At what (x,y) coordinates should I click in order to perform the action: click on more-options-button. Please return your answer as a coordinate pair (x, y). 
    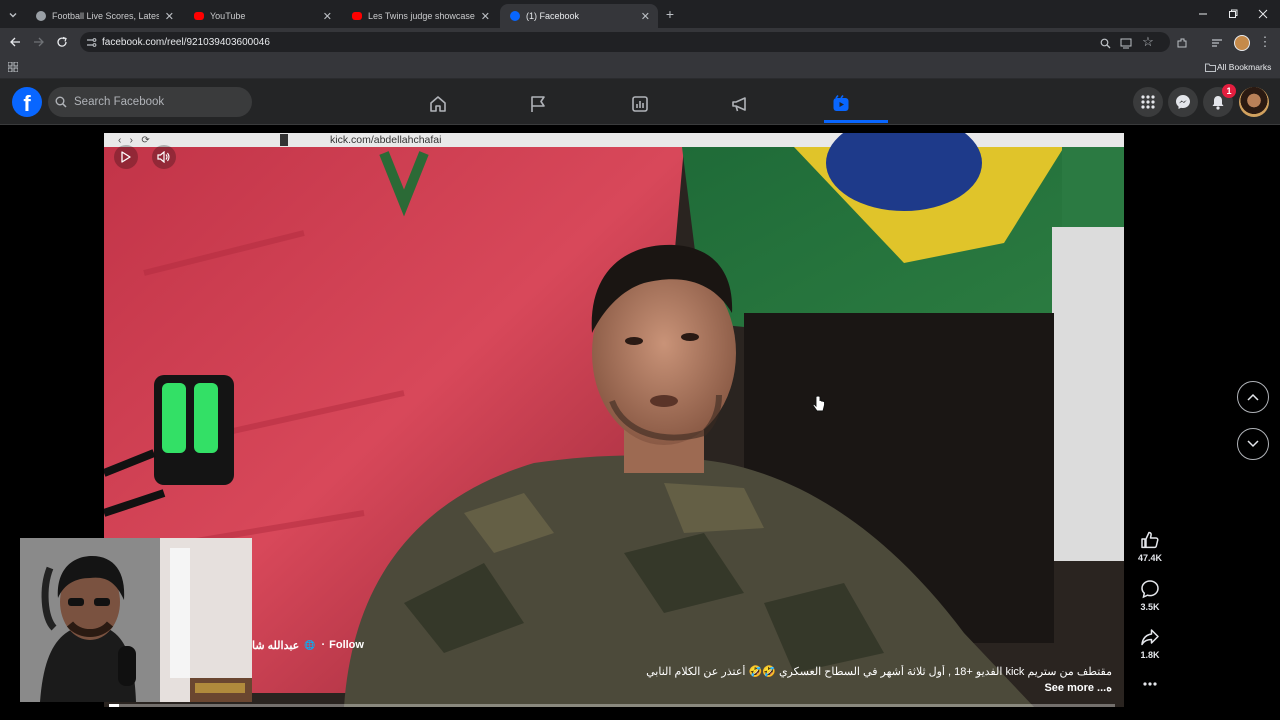
    Looking at the image, I should click on (1150, 684).